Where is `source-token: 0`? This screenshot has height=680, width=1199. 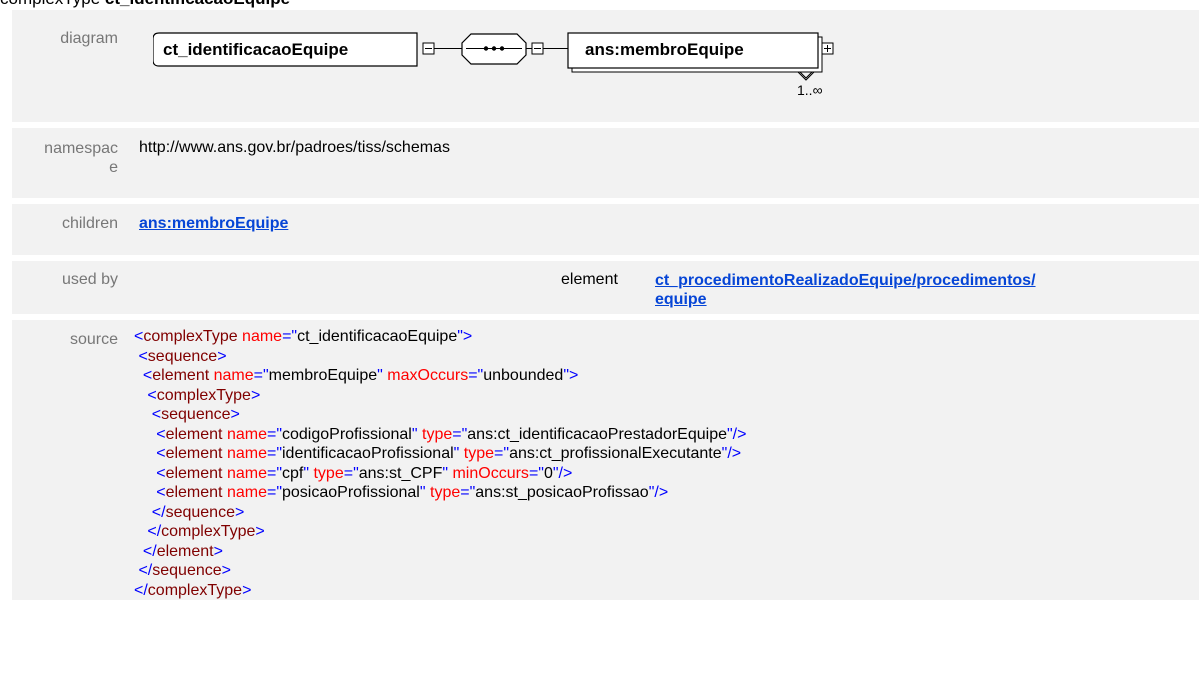
source-token: 0 is located at coordinates (548, 473).